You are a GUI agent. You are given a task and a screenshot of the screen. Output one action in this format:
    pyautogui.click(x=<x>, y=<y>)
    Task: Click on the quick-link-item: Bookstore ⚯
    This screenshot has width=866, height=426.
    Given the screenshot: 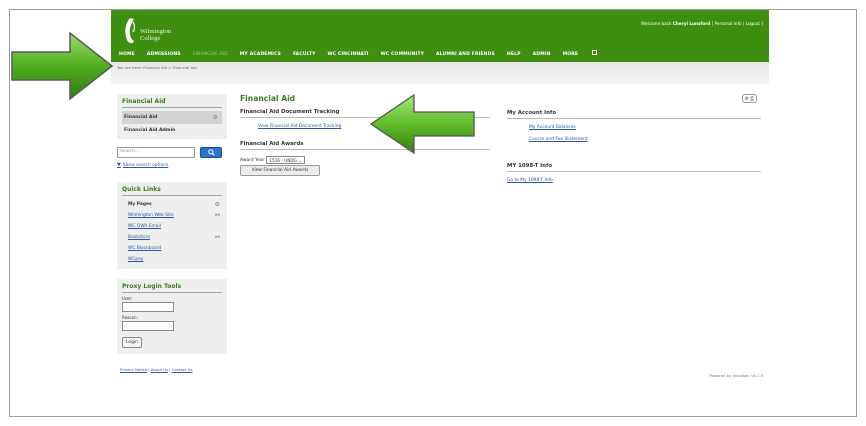 What is the action you would take?
    pyautogui.click(x=172, y=237)
    